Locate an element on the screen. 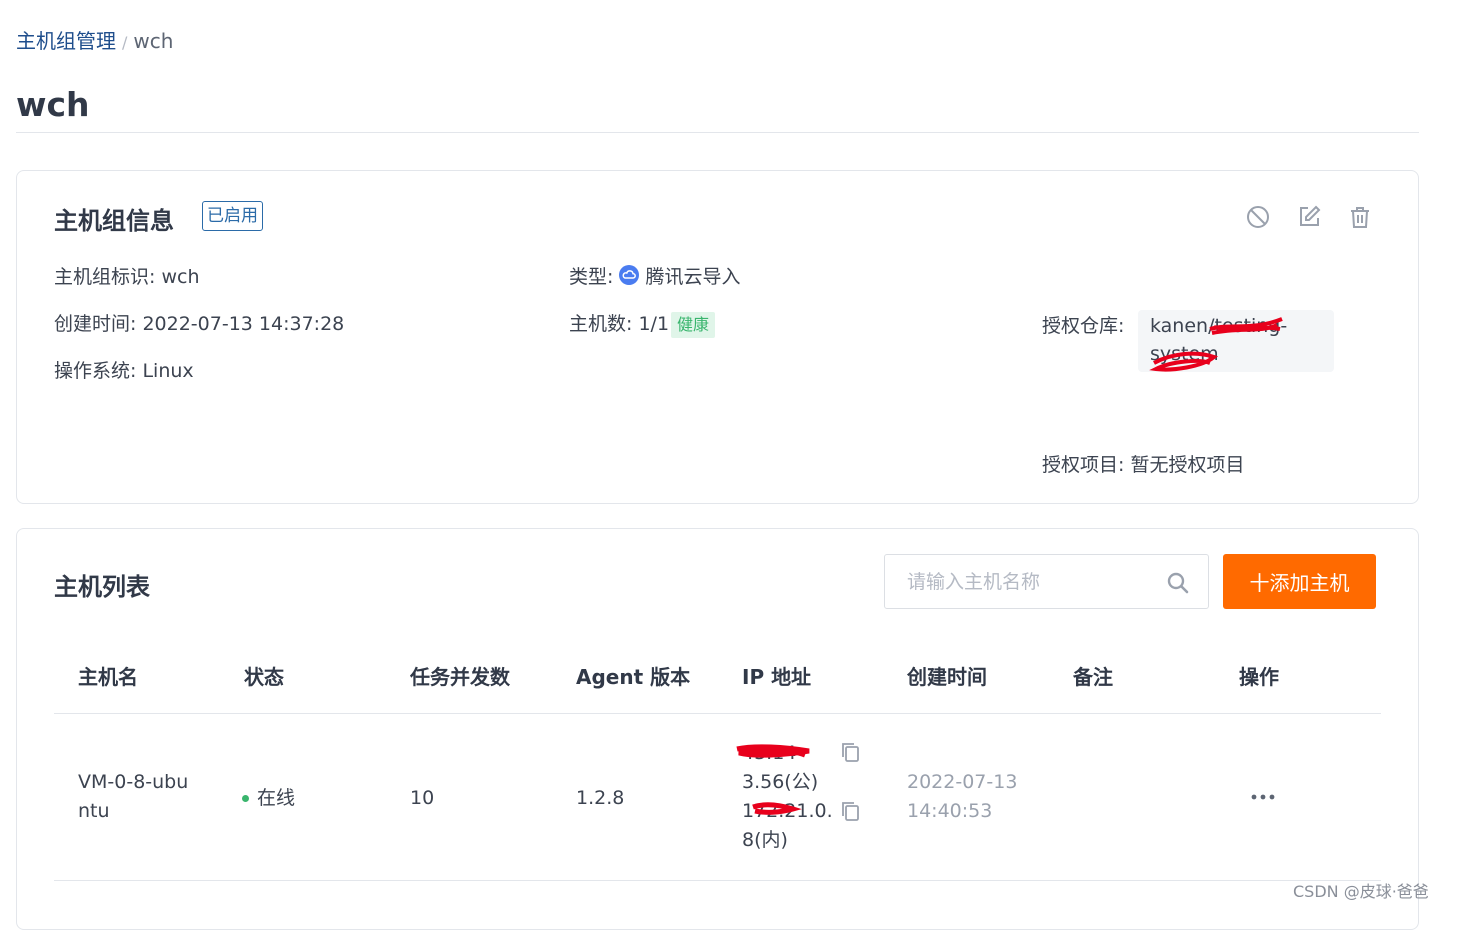 The height and width of the screenshot is (930, 1460). project-label: 授权项目: is located at coordinates (1083, 465).